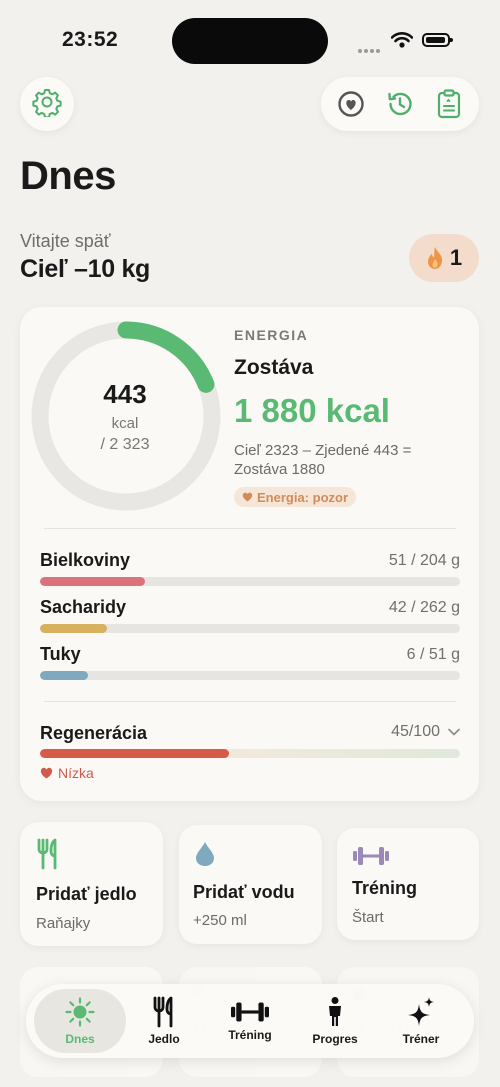  I want to click on ring-unit: kcal, so click(125, 423).